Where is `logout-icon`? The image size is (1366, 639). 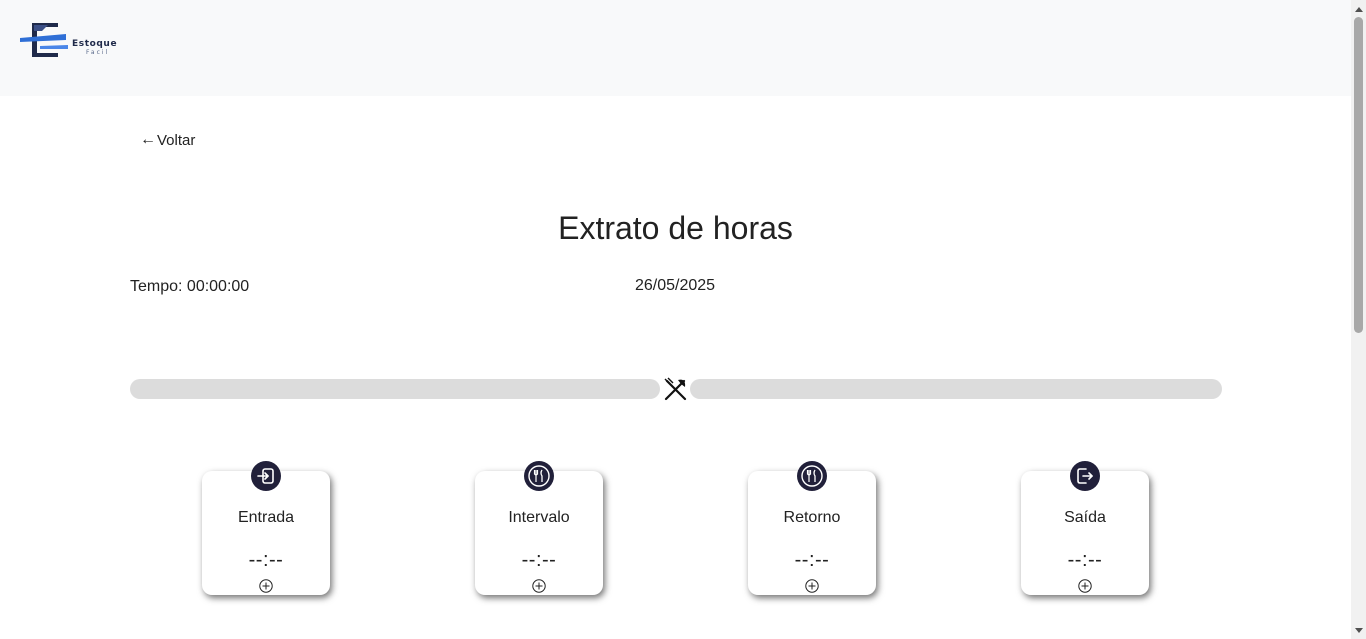 logout-icon is located at coordinates (1085, 476).